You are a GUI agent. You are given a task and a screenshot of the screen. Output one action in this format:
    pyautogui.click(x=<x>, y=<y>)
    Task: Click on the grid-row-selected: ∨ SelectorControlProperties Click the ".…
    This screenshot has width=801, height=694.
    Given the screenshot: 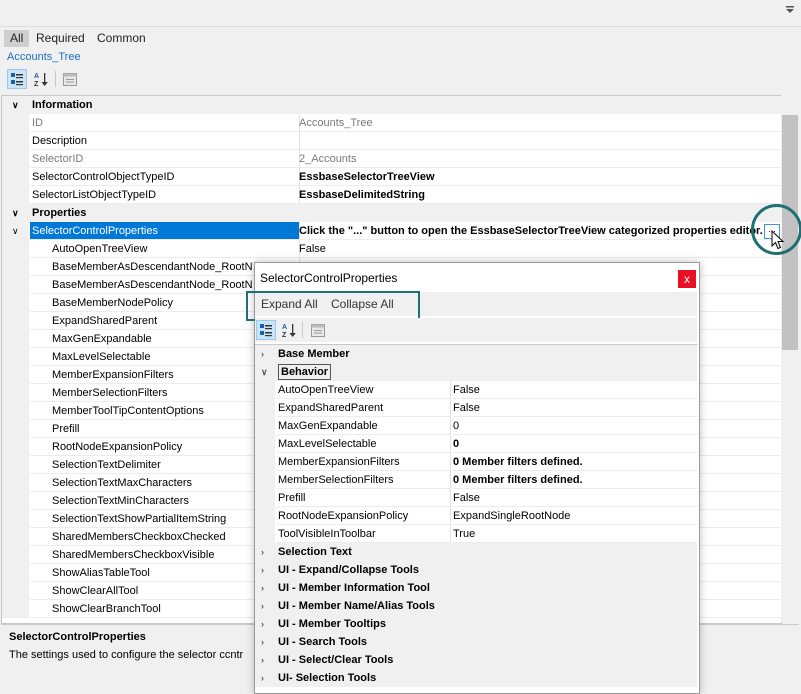 What is the action you would take?
    pyautogui.click(x=391, y=231)
    